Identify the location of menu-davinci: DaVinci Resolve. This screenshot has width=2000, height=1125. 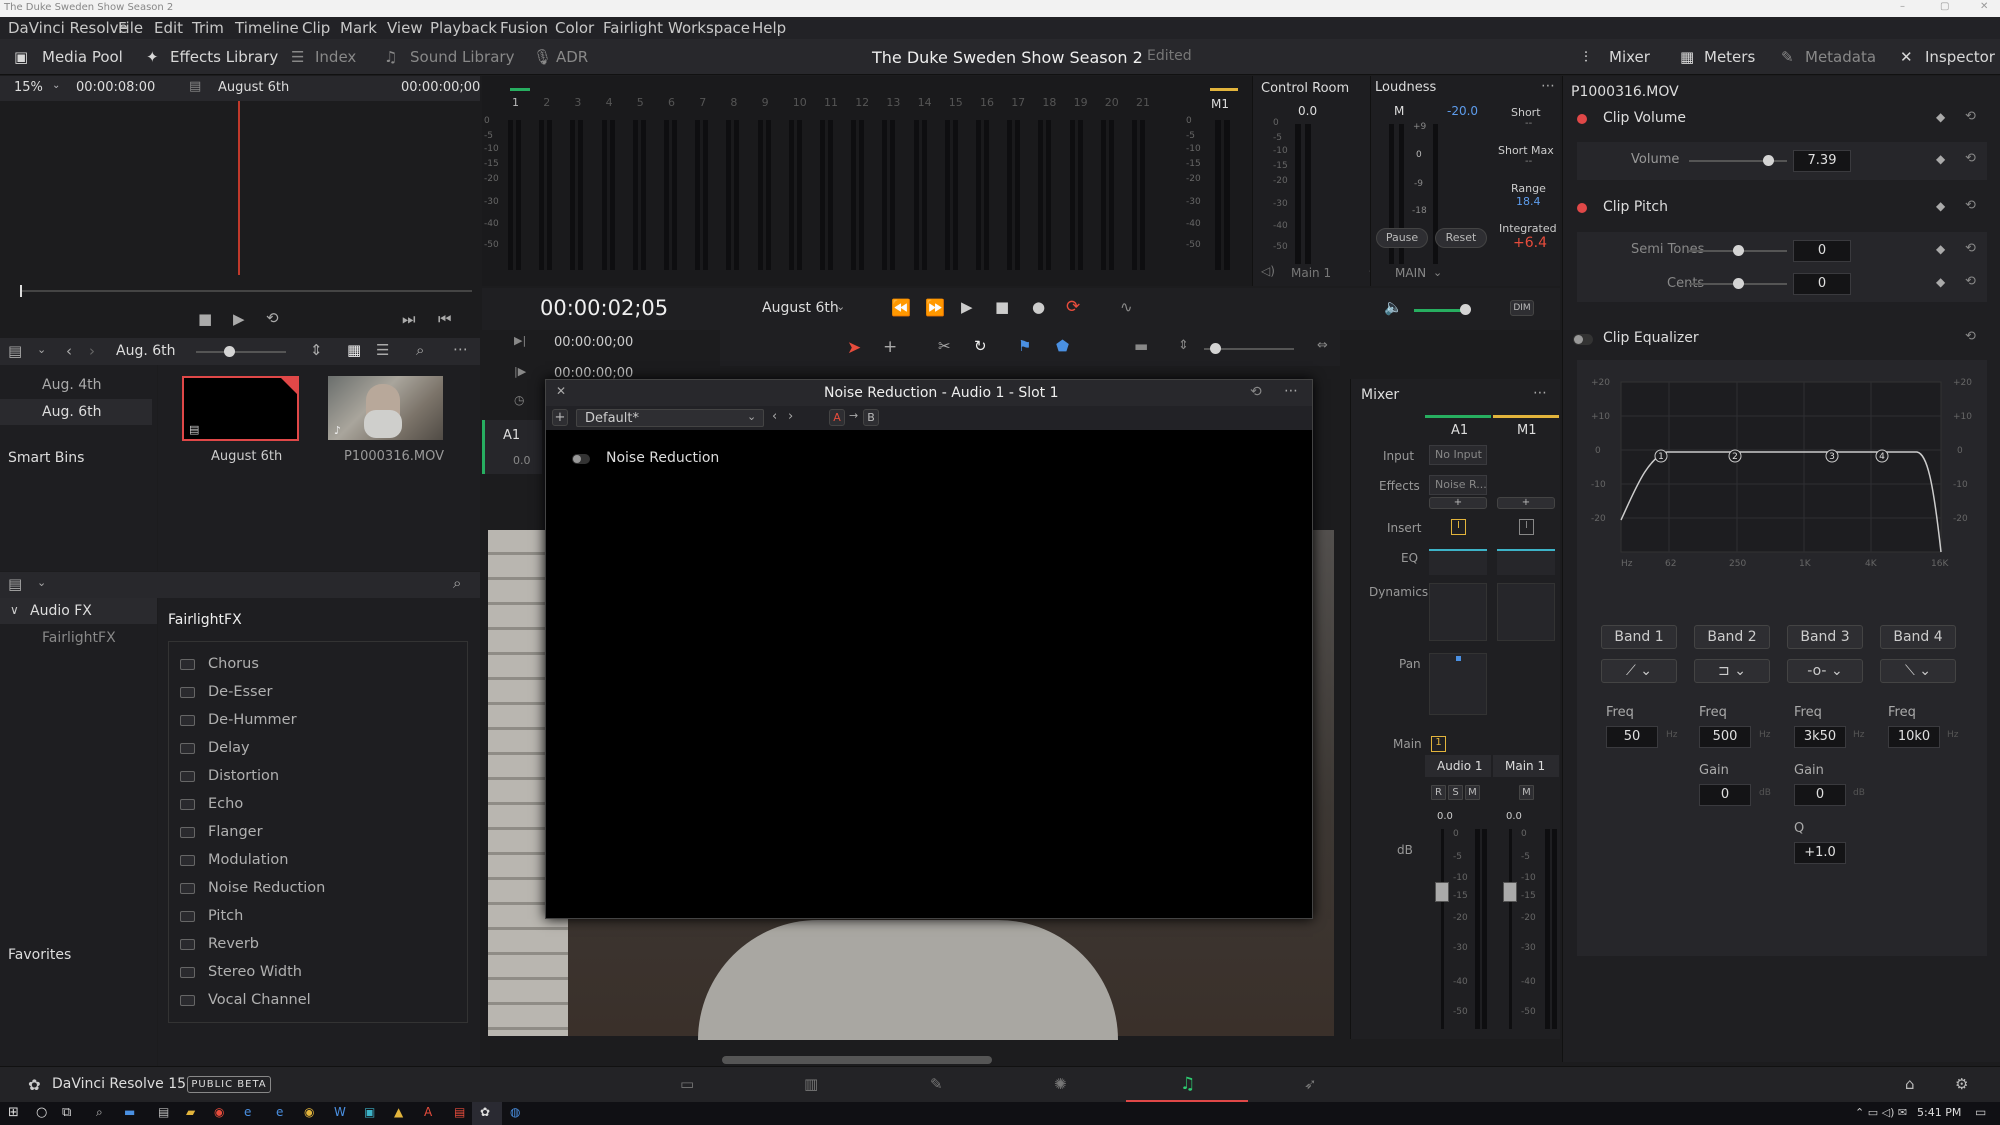
(68, 28).